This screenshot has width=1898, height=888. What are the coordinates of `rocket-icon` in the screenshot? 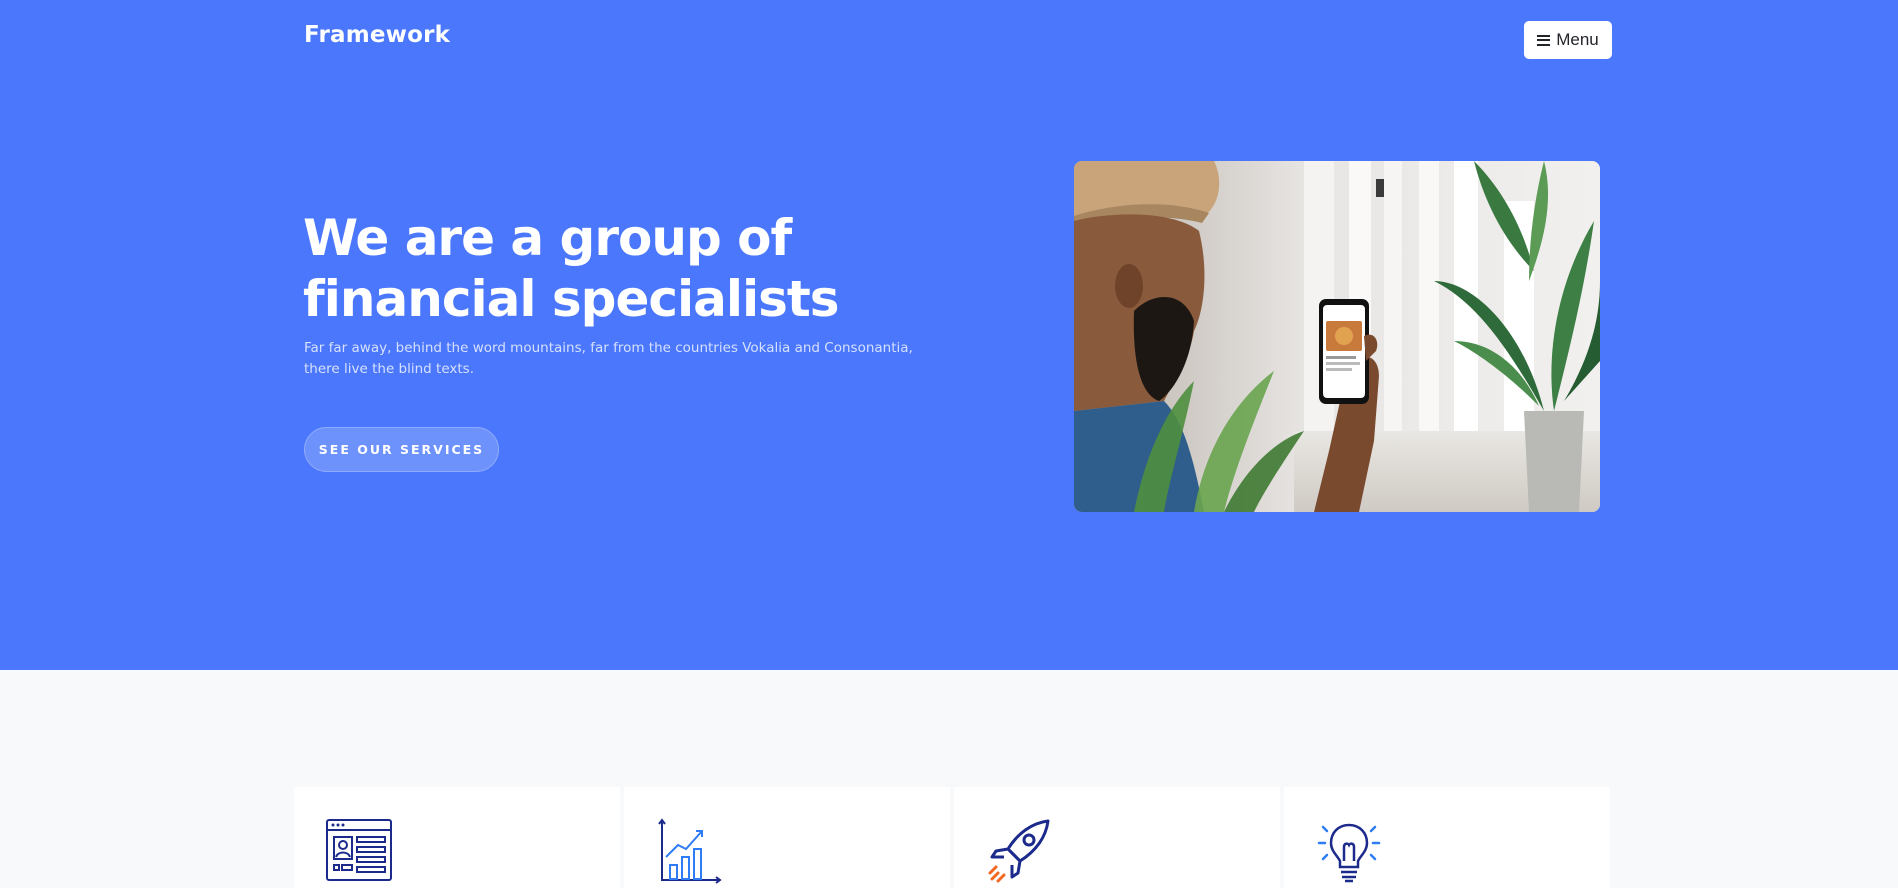 It's located at (1019, 851).